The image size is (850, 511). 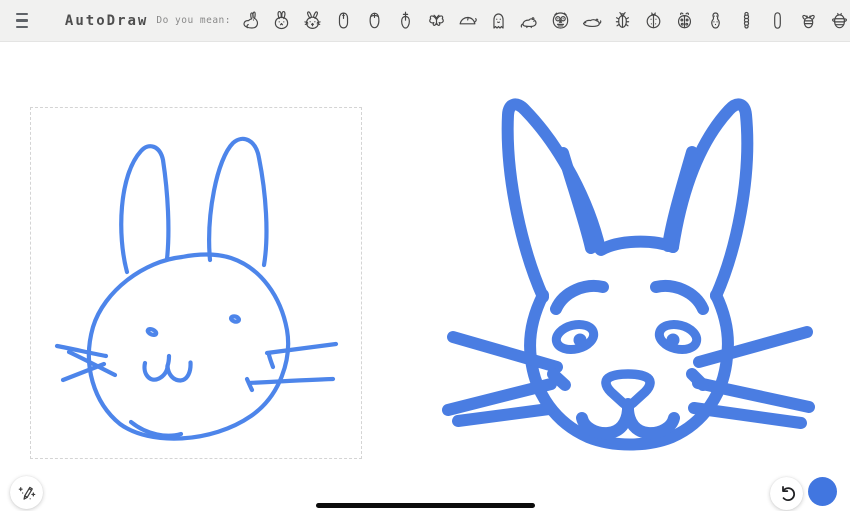 What do you see at coordinates (106, 20) in the screenshot?
I see `app-title: AutoDraw` at bounding box center [106, 20].